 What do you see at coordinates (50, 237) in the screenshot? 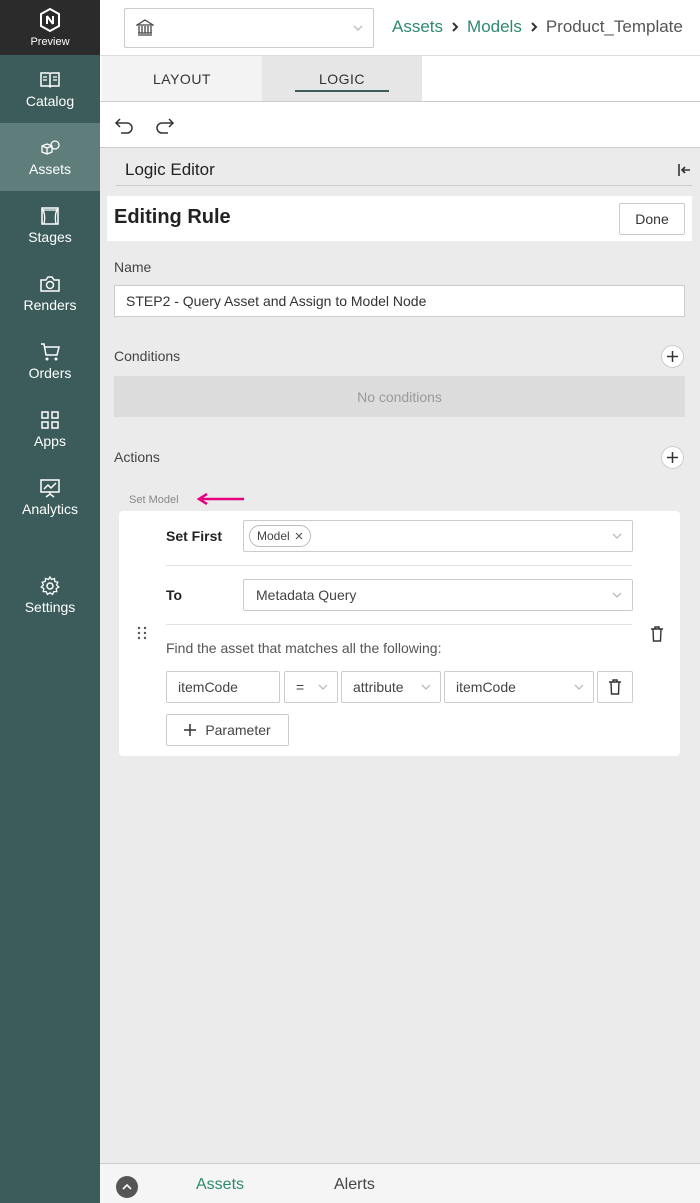
I see `sidebar-item-label: Stages` at bounding box center [50, 237].